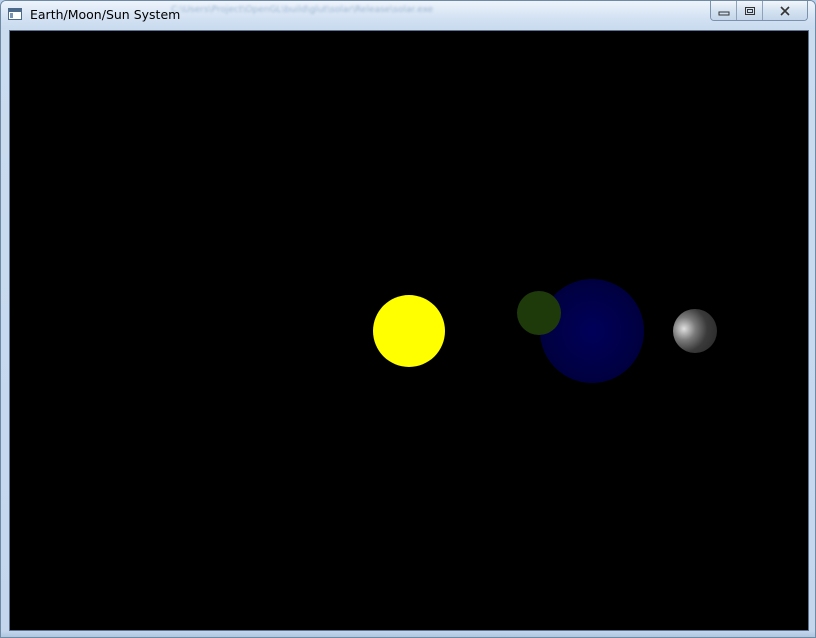  What do you see at coordinates (15, 14) in the screenshot?
I see `window-app-icon` at bounding box center [15, 14].